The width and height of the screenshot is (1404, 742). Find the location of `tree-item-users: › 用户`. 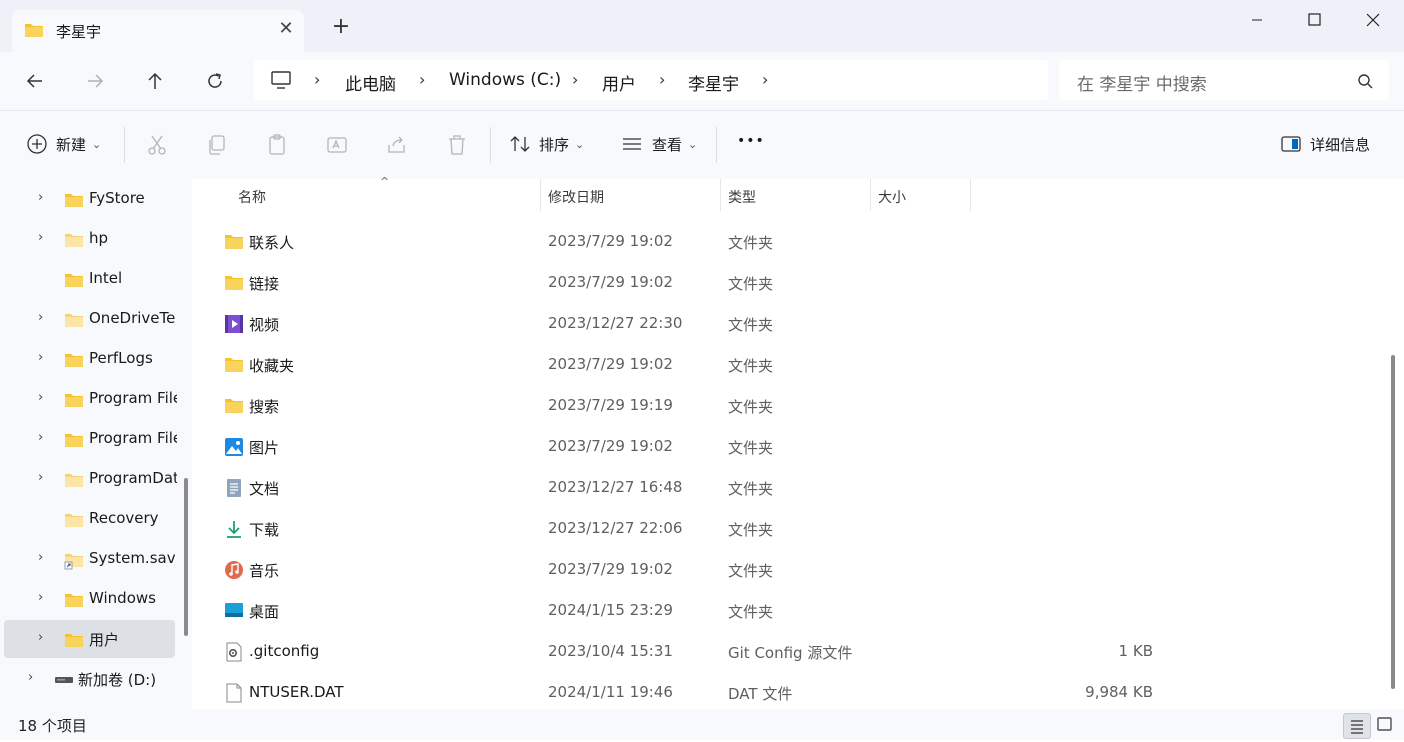

tree-item-users: › 用户 is located at coordinates (89, 639).